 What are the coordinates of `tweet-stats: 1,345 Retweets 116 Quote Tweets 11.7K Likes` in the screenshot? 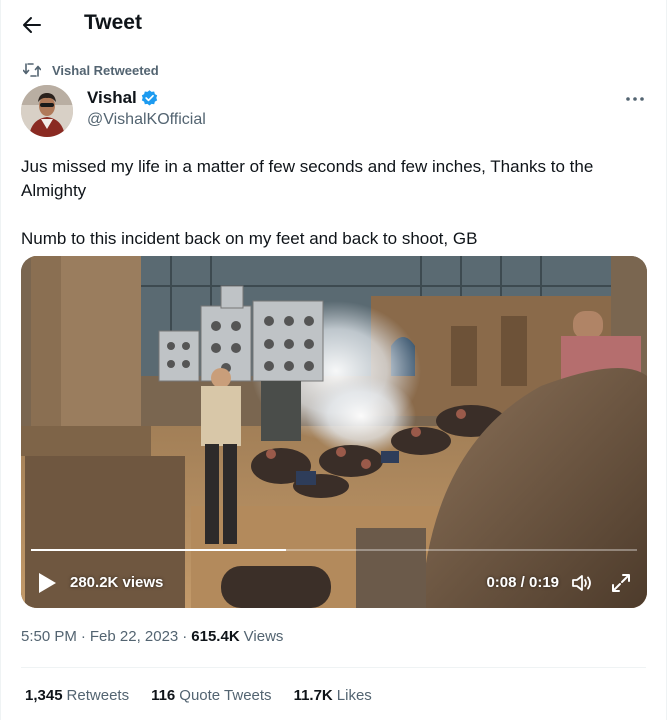 It's located at (209, 695).